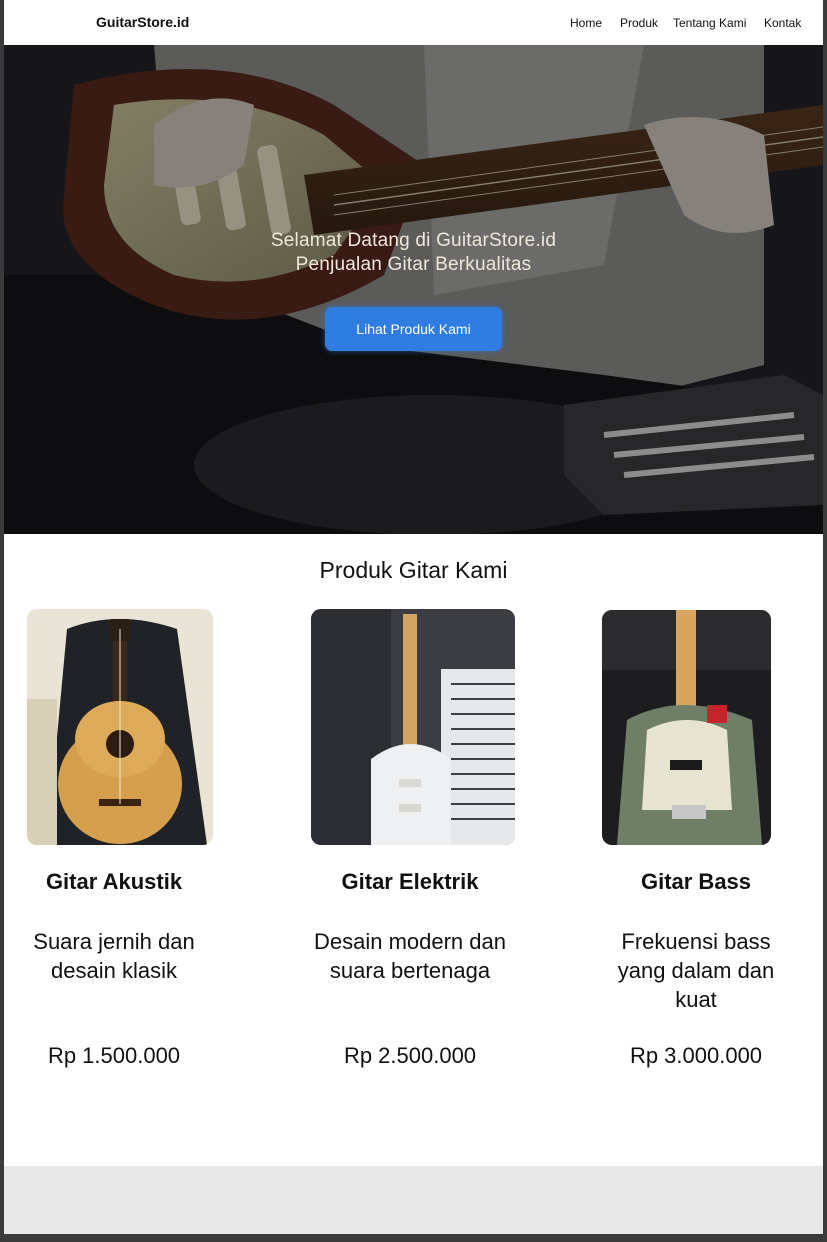 Image resolution: width=827 pixels, height=1242 pixels. What do you see at coordinates (413, 329) in the screenshot?
I see `view-products-button: Lihat Produk Kami` at bounding box center [413, 329].